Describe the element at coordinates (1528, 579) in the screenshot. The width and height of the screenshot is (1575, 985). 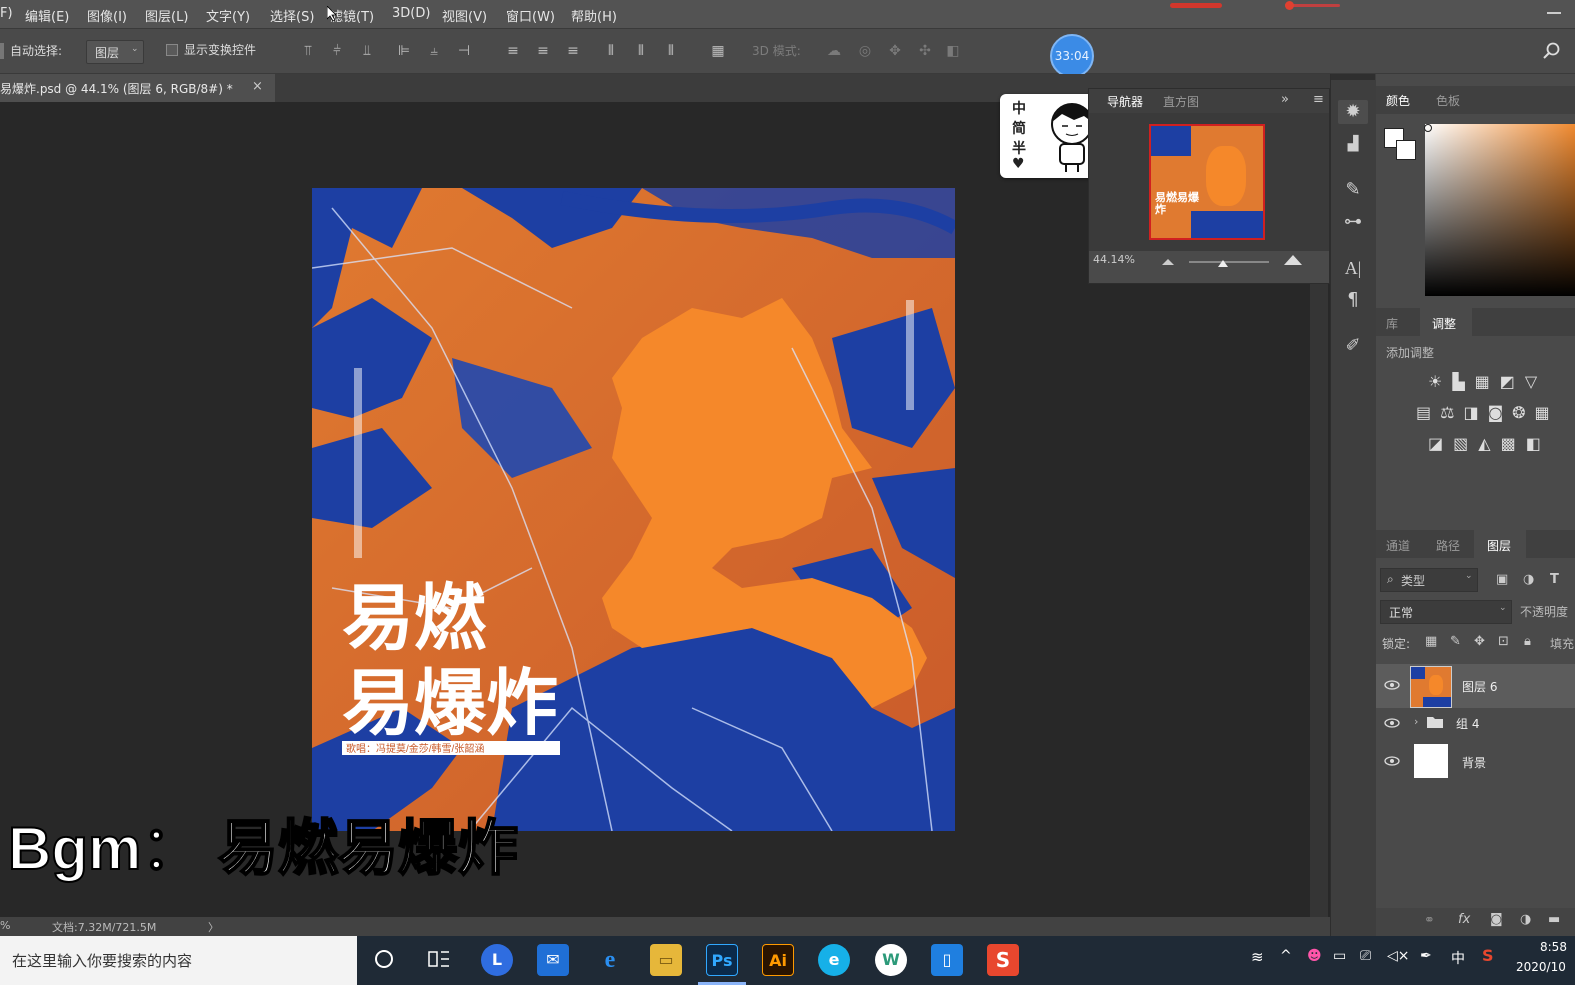
I see `filter-adjust-icon: ◑` at that location.